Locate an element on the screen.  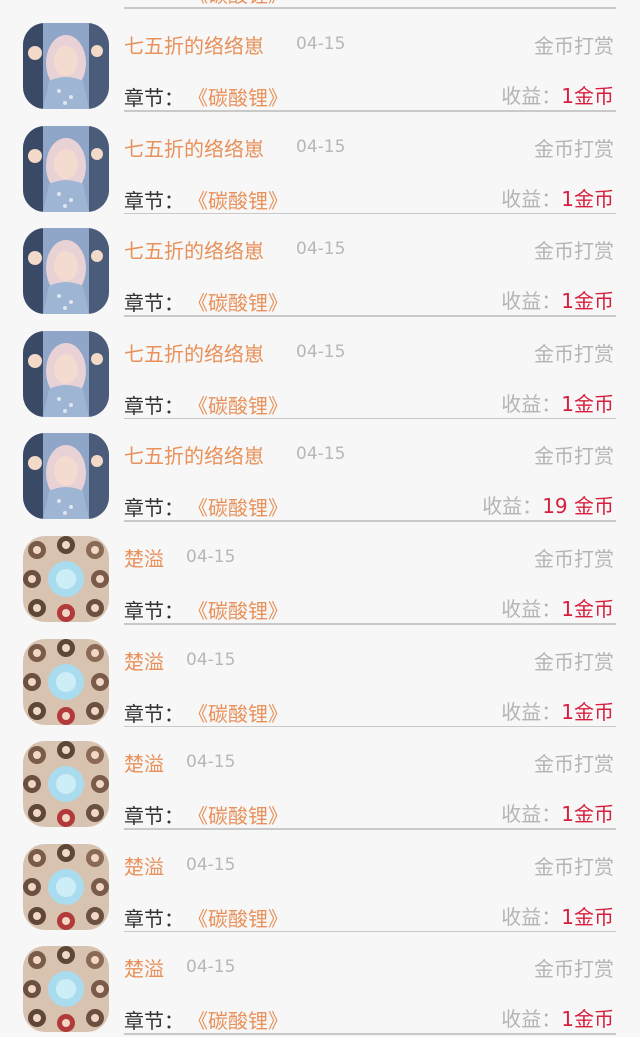
earnings: 收益：1金币 is located at coordinates (557, 1017).